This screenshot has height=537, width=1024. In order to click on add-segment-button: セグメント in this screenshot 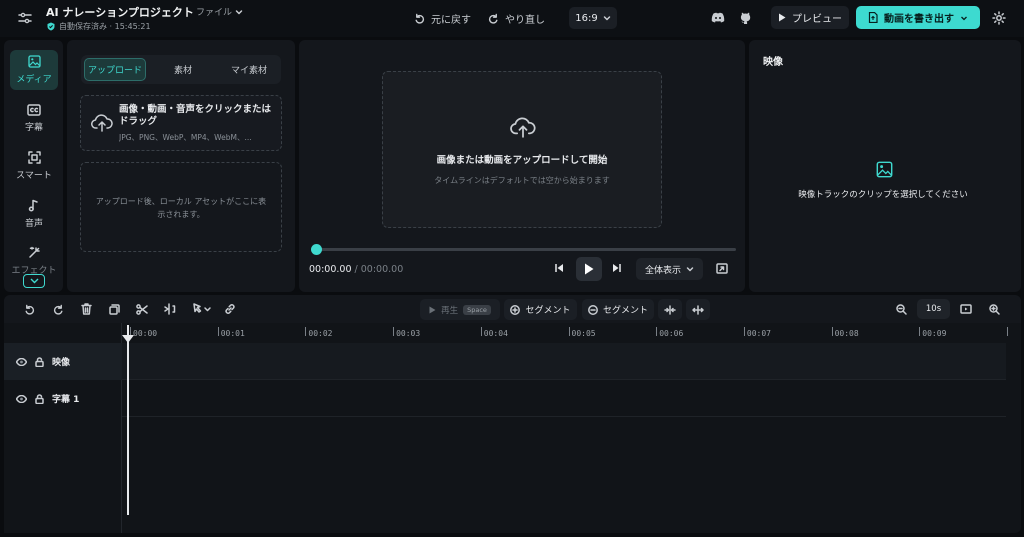, I will do `click(540, 309)`.